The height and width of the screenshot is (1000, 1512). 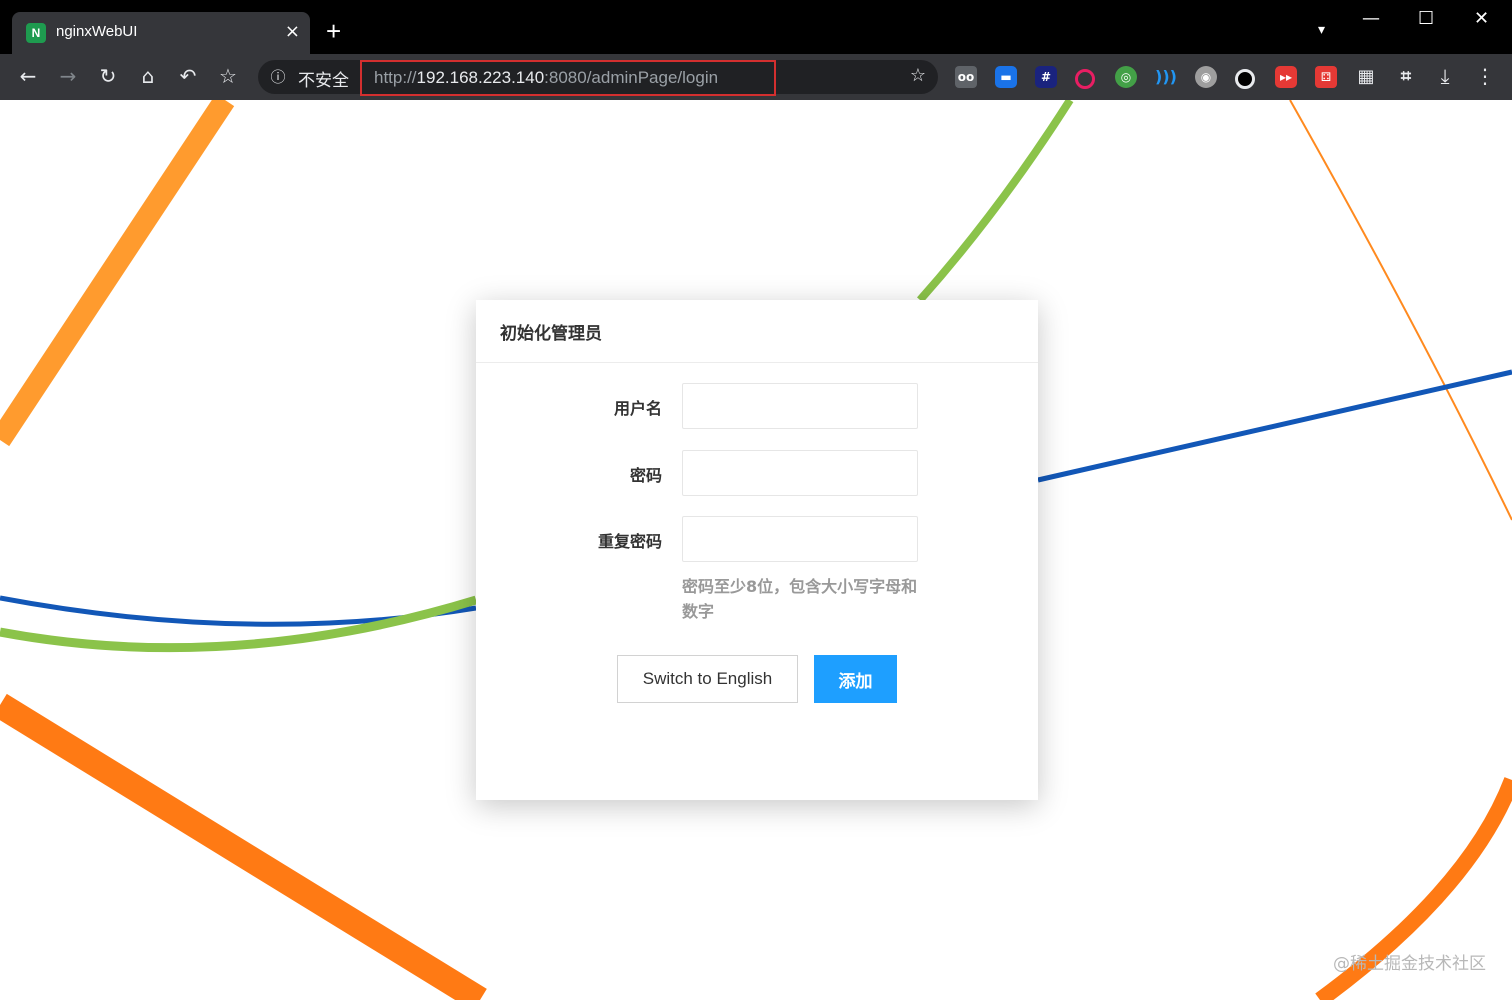 What do you see at coordinates (1046, 77) in the screenshot?
I see `extension-hash-icon: #` at bounding box center [1046, 77].